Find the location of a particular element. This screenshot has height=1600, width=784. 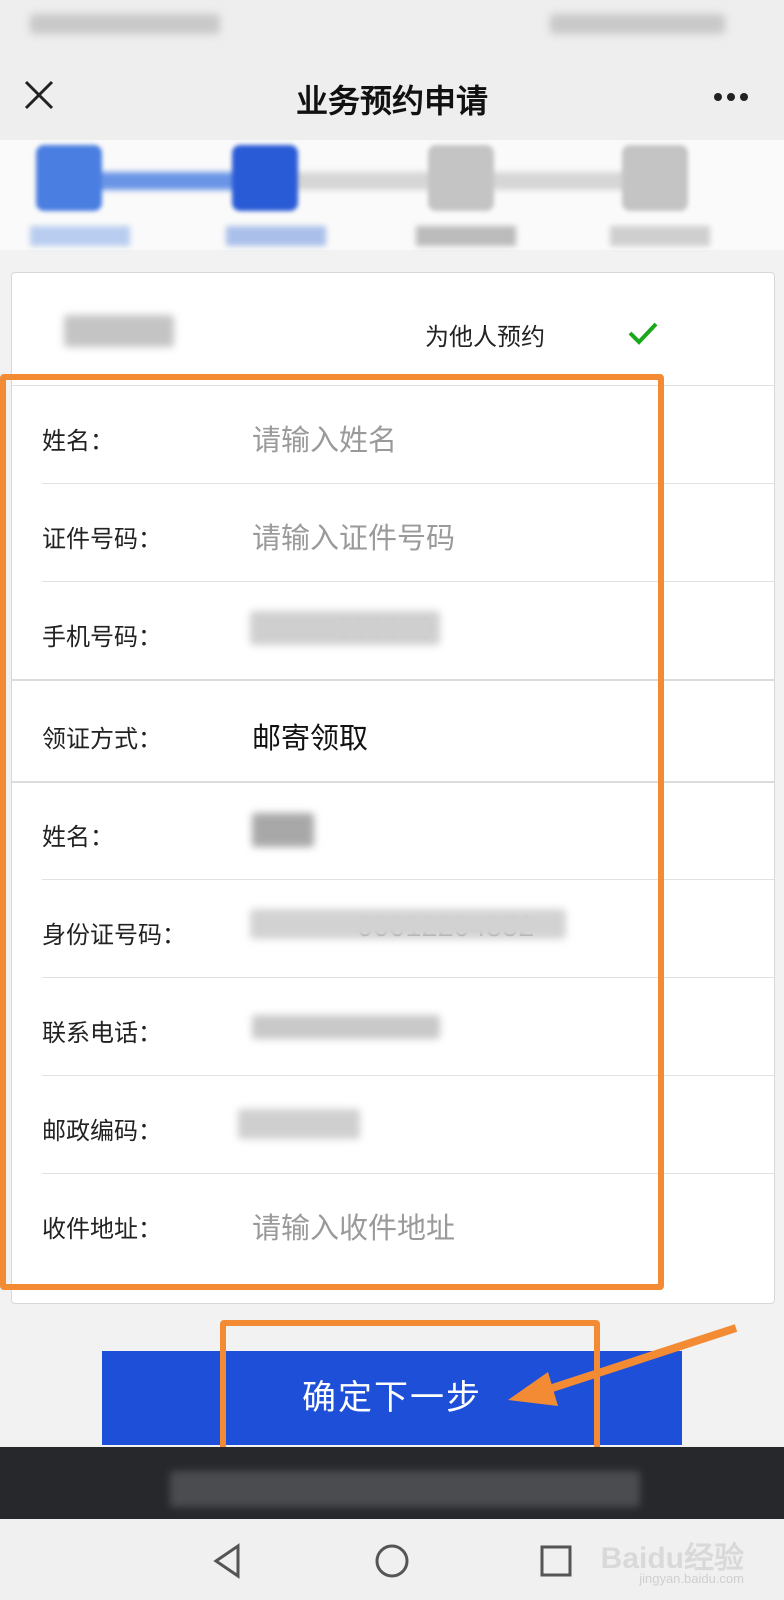

appointment-for-others-label: 为他人预约 is located at coordinates (485, 334).